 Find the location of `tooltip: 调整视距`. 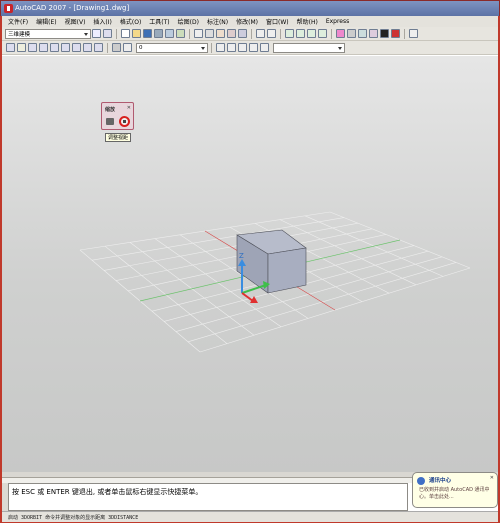

tooltip: 调整视距 is located at coordinates (118, 137).